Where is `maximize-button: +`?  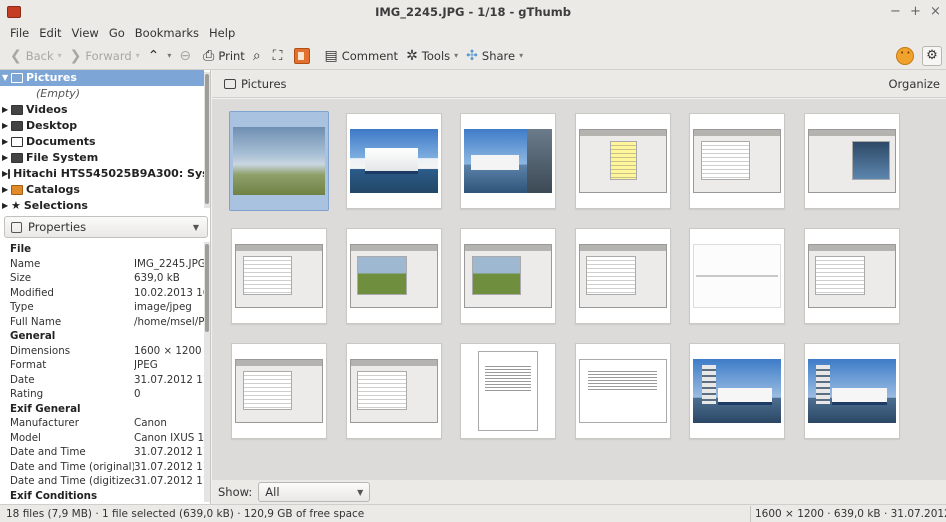 maximize-button: + is located at coordinates (915, 11).